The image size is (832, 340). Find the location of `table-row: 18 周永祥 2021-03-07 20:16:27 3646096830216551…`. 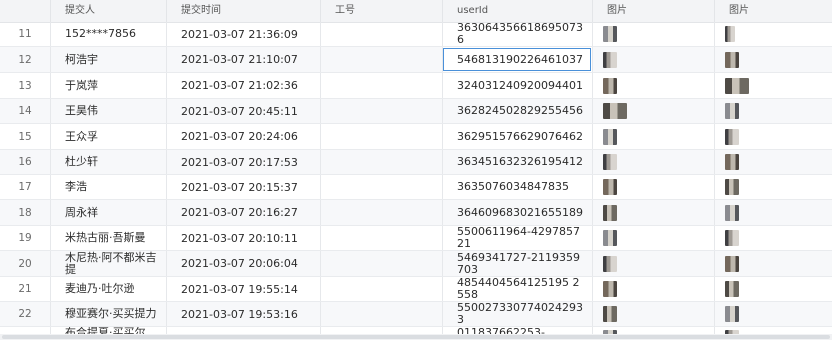

table-row: 18 周永祥 2021-03-07 20:16:27 3646096830216551… is located at coordinates (416, 213).